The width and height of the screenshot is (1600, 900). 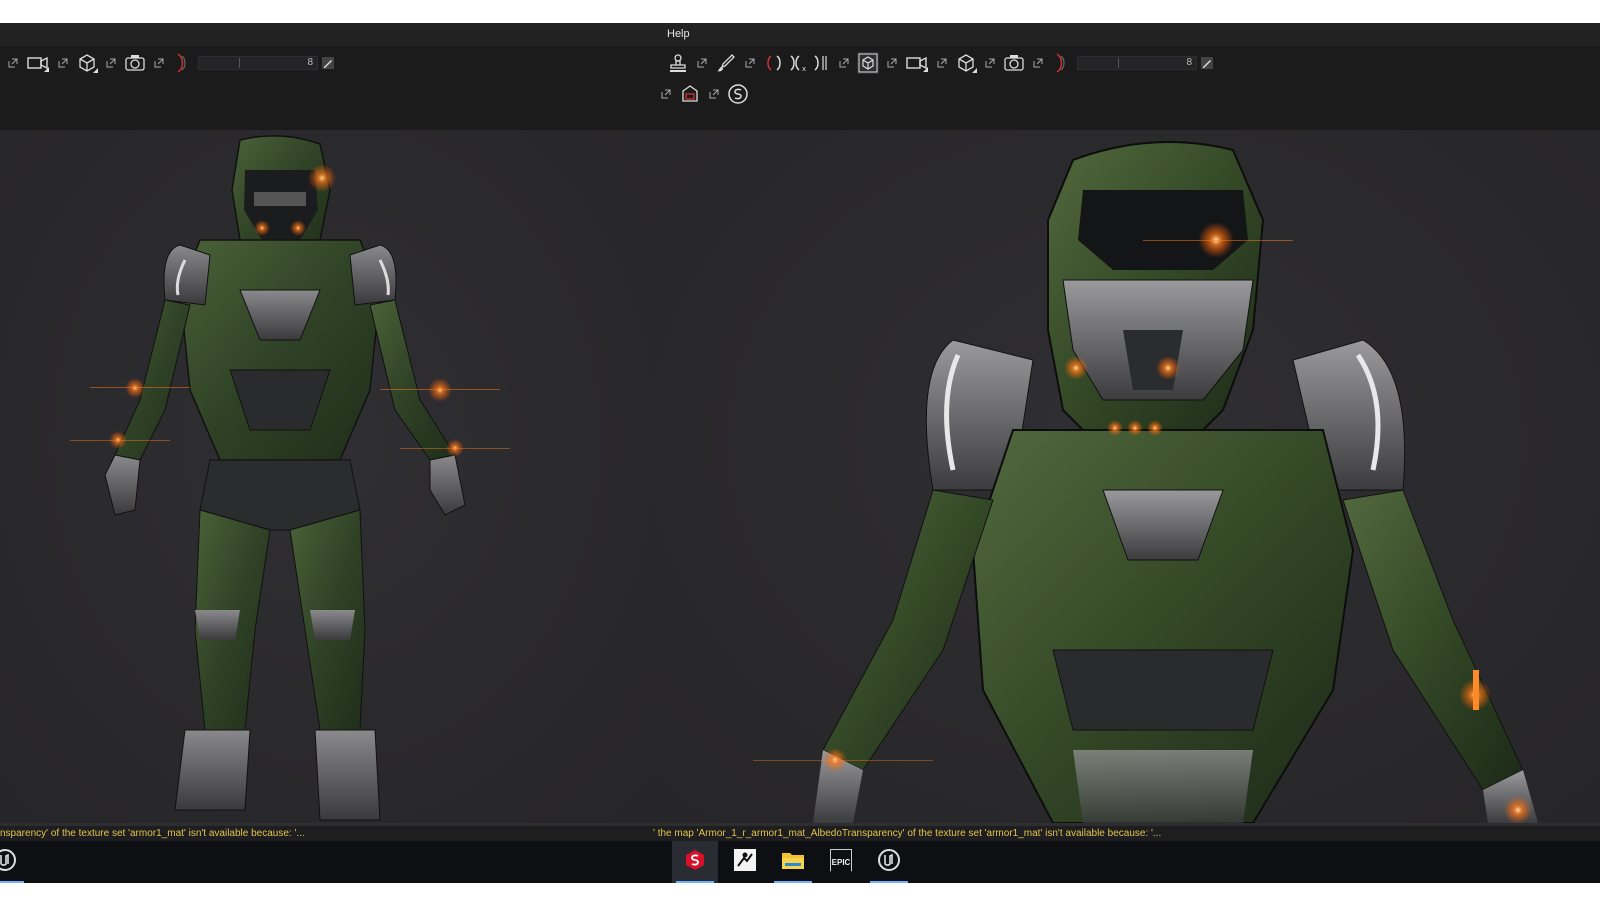 I want to click on top-white-strip, so click(x=800, y=11).